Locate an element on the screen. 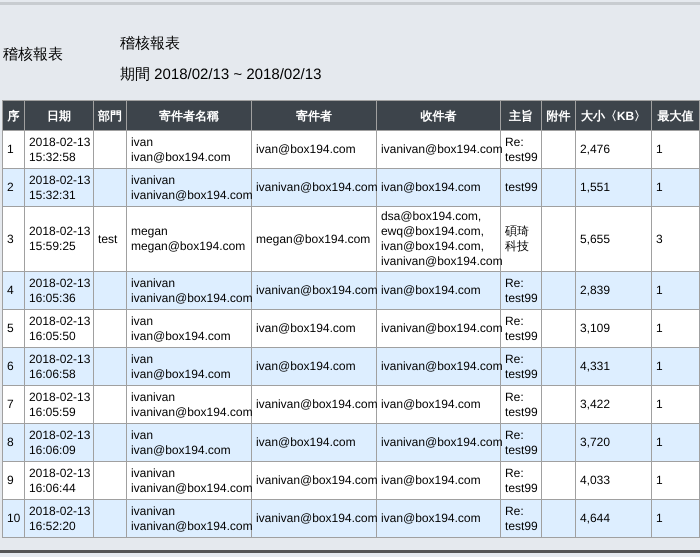 The width and height of the screenshot is (700, 557). table-cell: 2018-02-13 15:32:31 is located at coordinates (59, 187).